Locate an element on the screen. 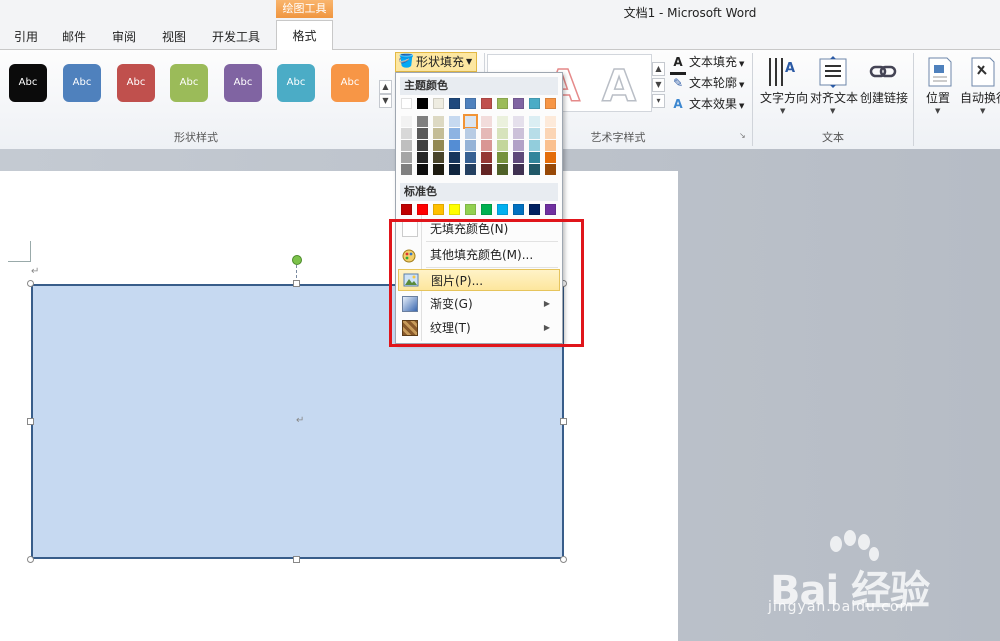  align-text-button: 对齐文本 is located at coordinates (834, 97).